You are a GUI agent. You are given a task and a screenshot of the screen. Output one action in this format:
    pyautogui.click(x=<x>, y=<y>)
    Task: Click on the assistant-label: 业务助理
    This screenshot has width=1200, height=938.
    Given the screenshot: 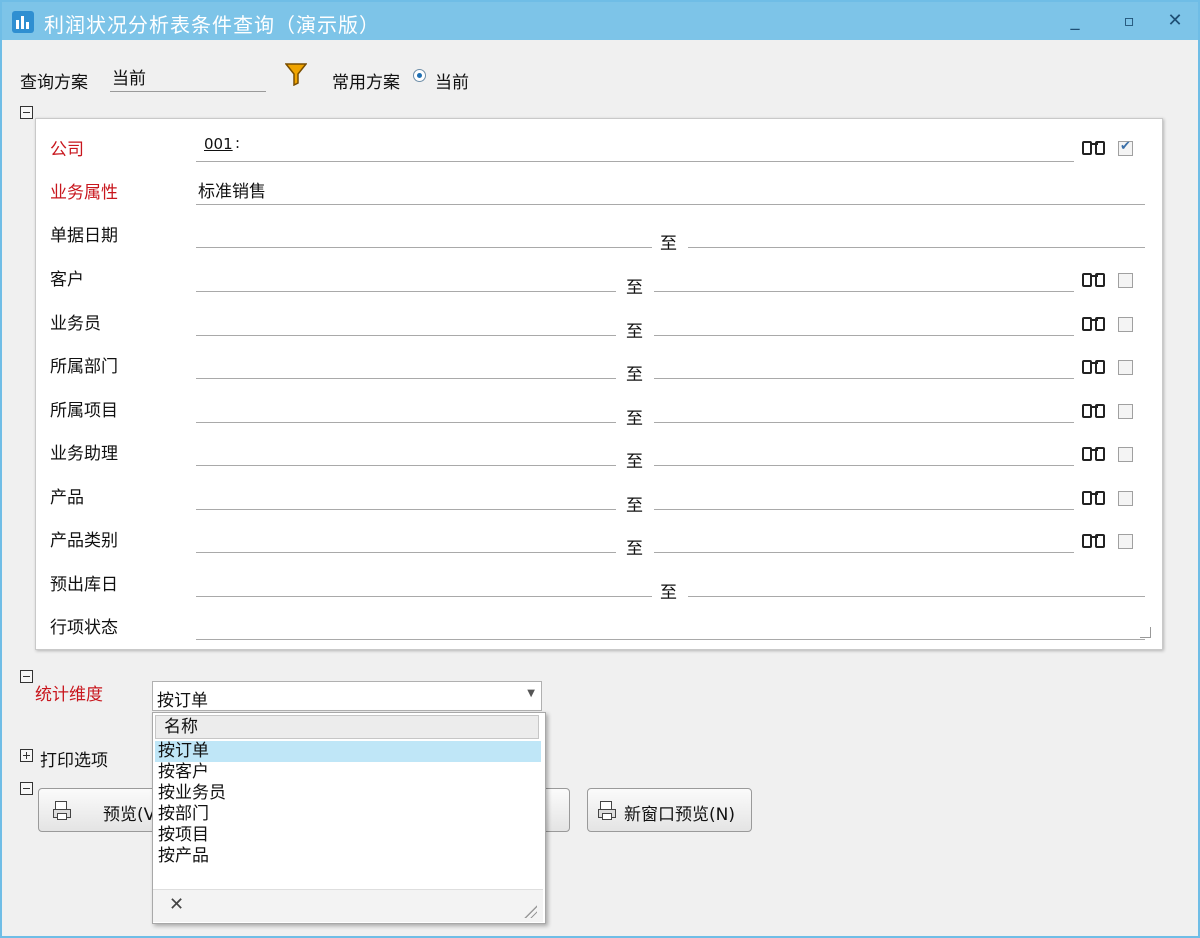 What is the action you would take?
    pyautogui.click(x=84, y=454)
    